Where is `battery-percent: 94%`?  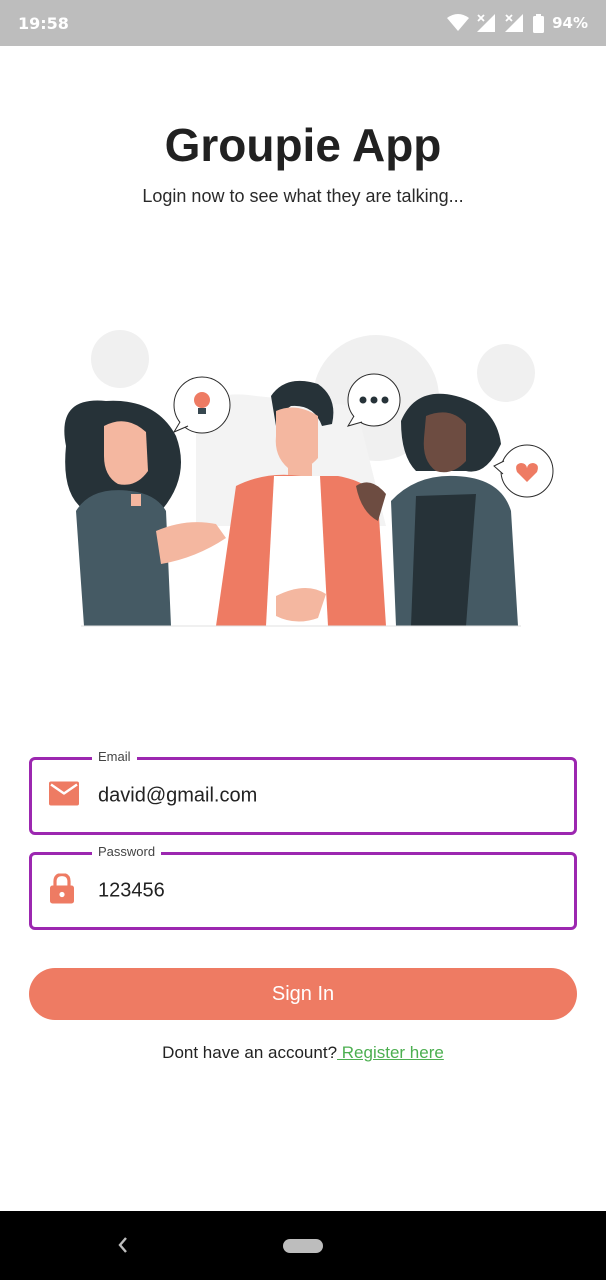
battery-percent: 94% is located at coordinates (570, 23).